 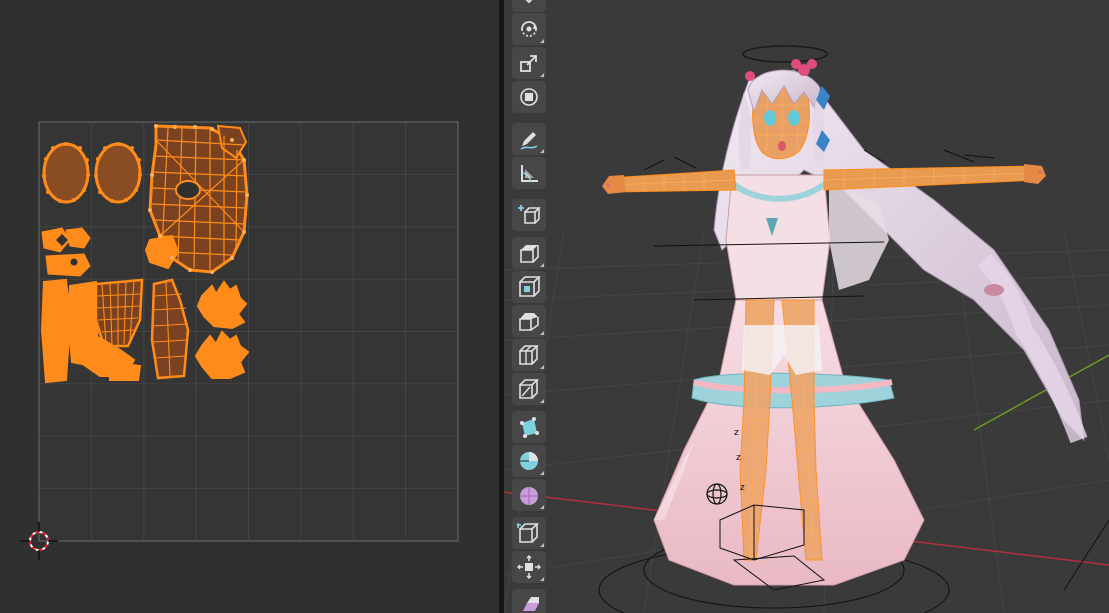 What do you see at coordinates (115, 331) in the screenshot?
I see `uv-island-limbs` at bounding box center [115, 331].